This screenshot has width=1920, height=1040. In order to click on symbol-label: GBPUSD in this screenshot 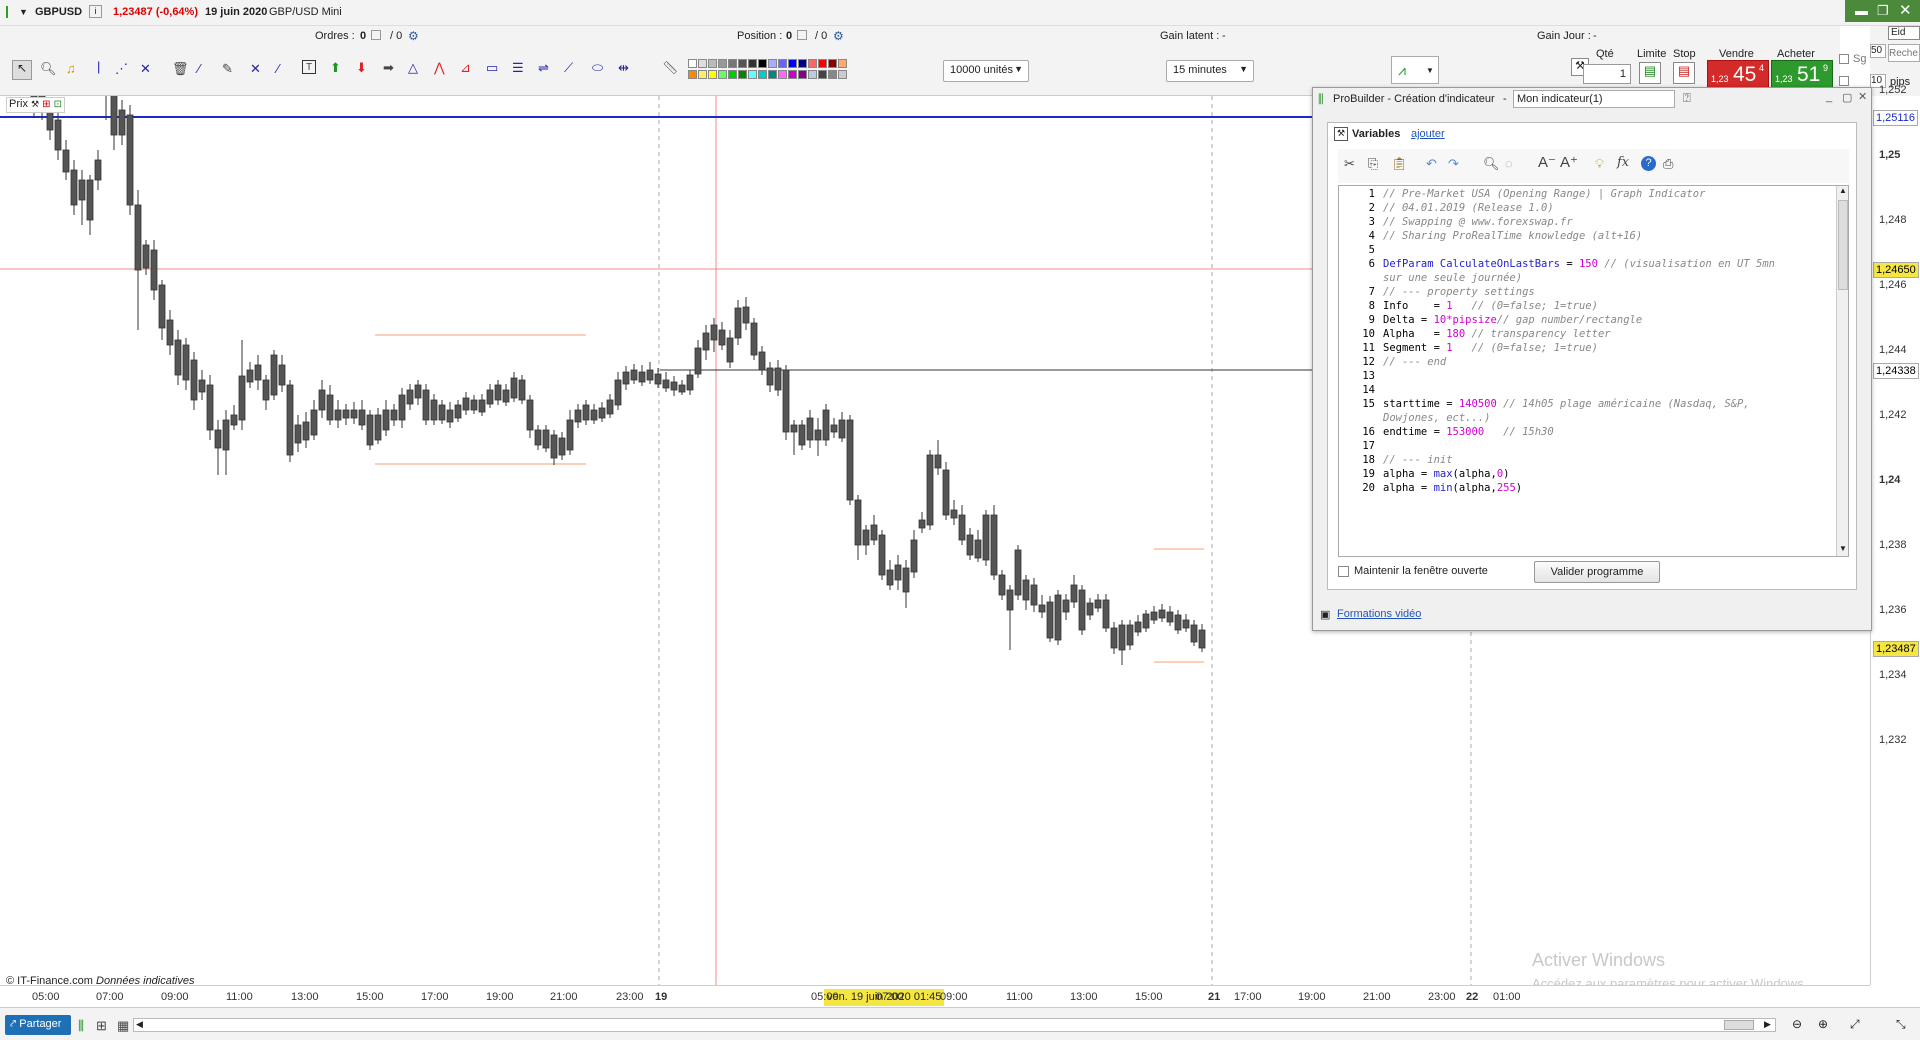, I will do `click(58, 12)`.